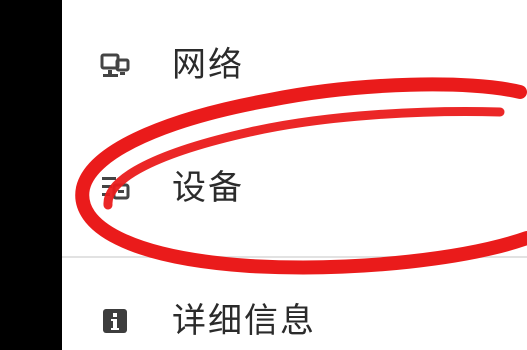 This screenshot has width=527, height=350. I want to click on menu-item-label: 详细信息, so click(244, 321).